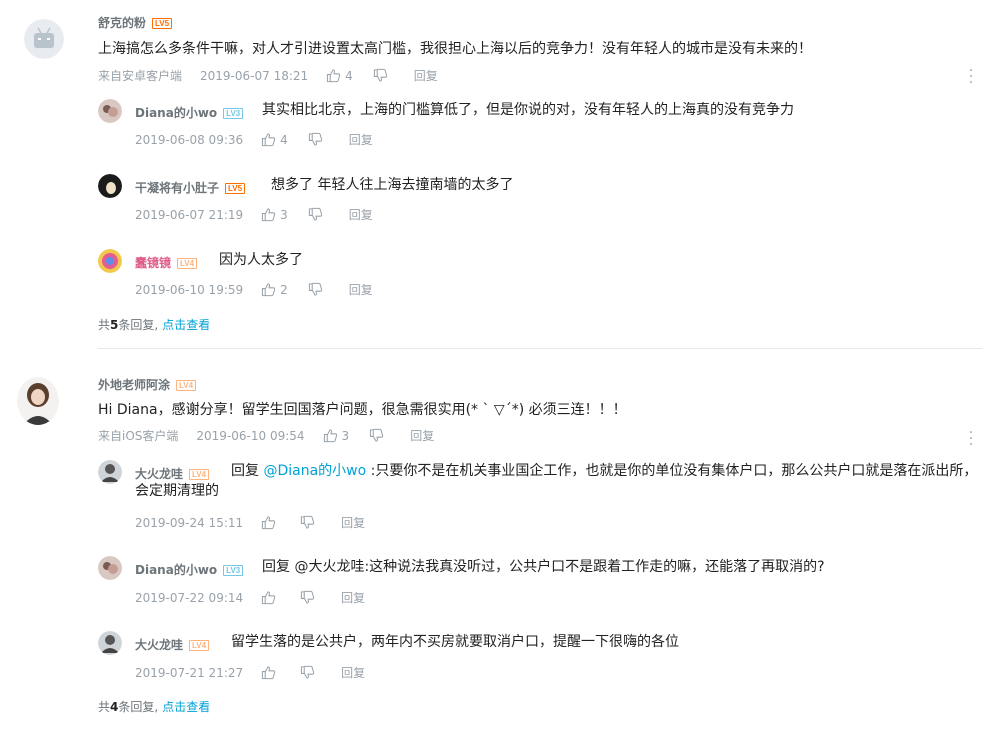  Describe the element at coordinates (250, 435) in the screenshot. I see `timestamp: 2019-06-10 09:54` at that location.